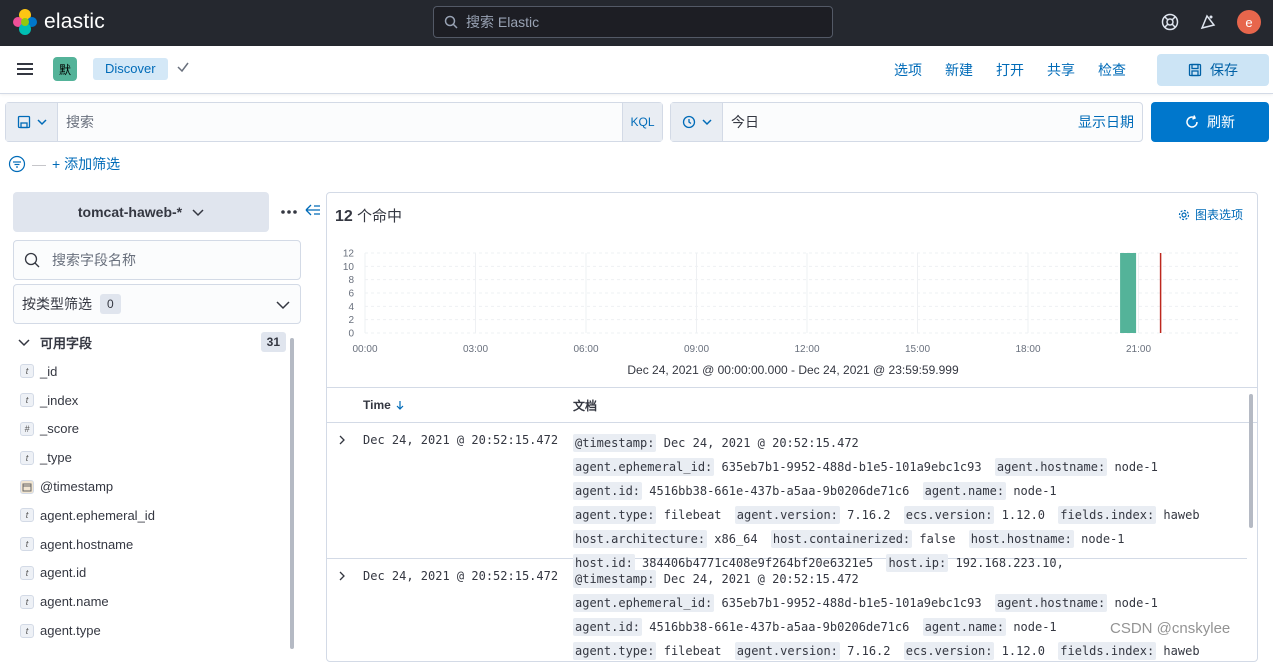 The width and height of the screenshot is (1273, 662). Describe the element at coordinates (25, 69) in the screenshot. I see `menu-toggle-icon` at that location.